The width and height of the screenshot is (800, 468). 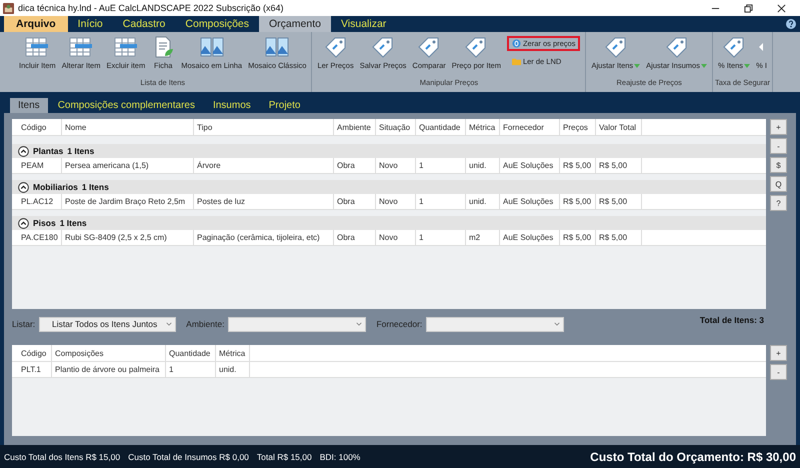 I want to click on column-header: Preços, so click(x=578, y=127).